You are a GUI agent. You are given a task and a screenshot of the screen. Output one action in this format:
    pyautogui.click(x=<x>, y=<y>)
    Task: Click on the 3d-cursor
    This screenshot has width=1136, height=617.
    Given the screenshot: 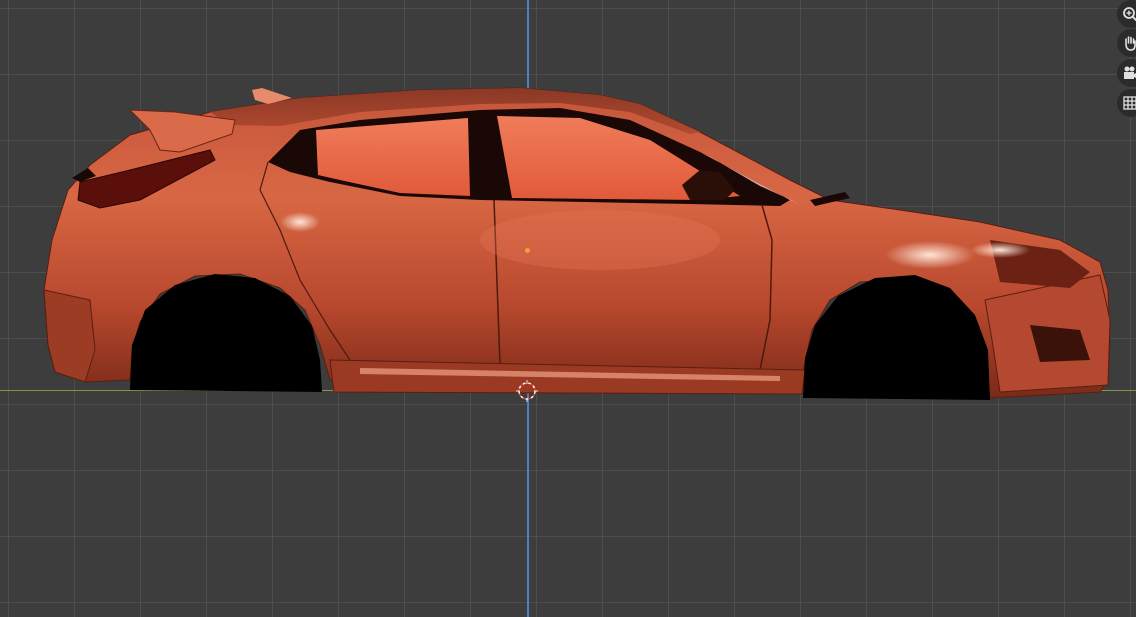 What is the action you would take?
    pyautogui.click(x=527, y=391)
    